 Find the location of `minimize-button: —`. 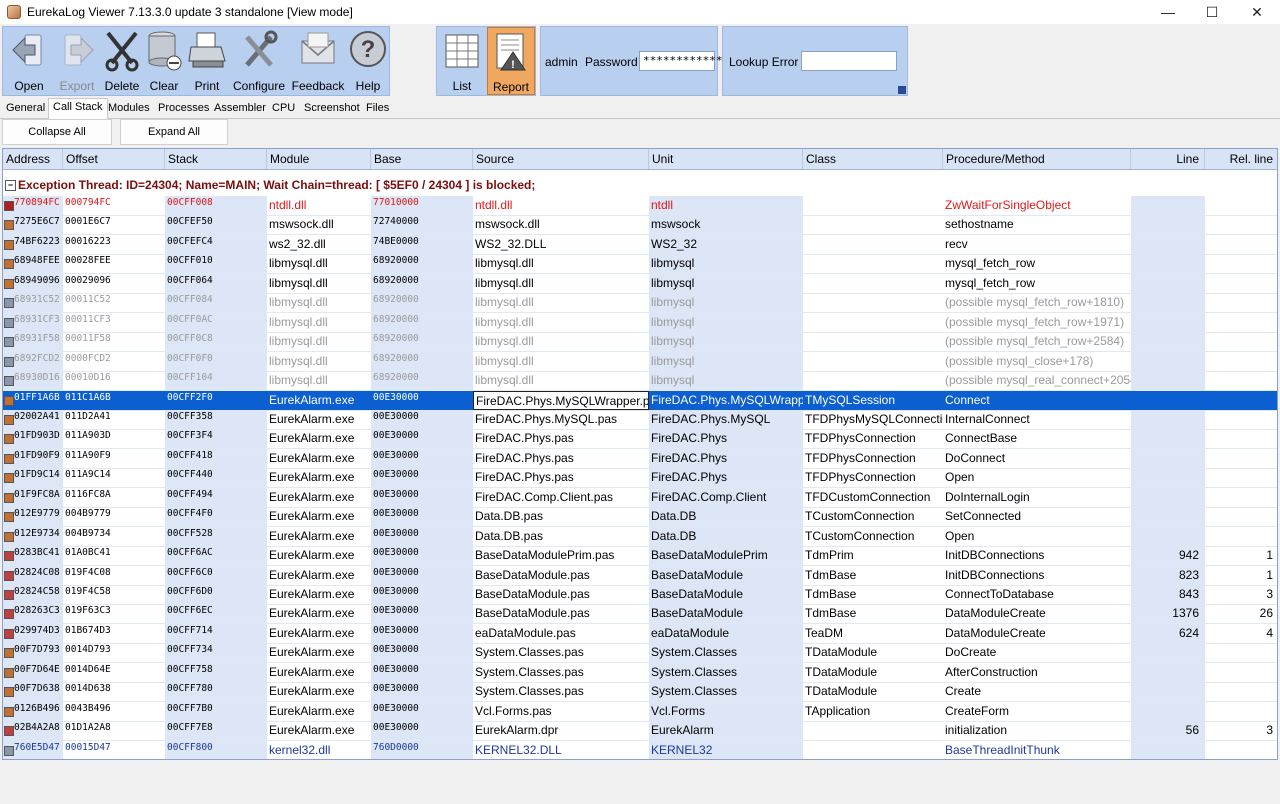

minimize-button: — is located at coordinates (1168, 12).